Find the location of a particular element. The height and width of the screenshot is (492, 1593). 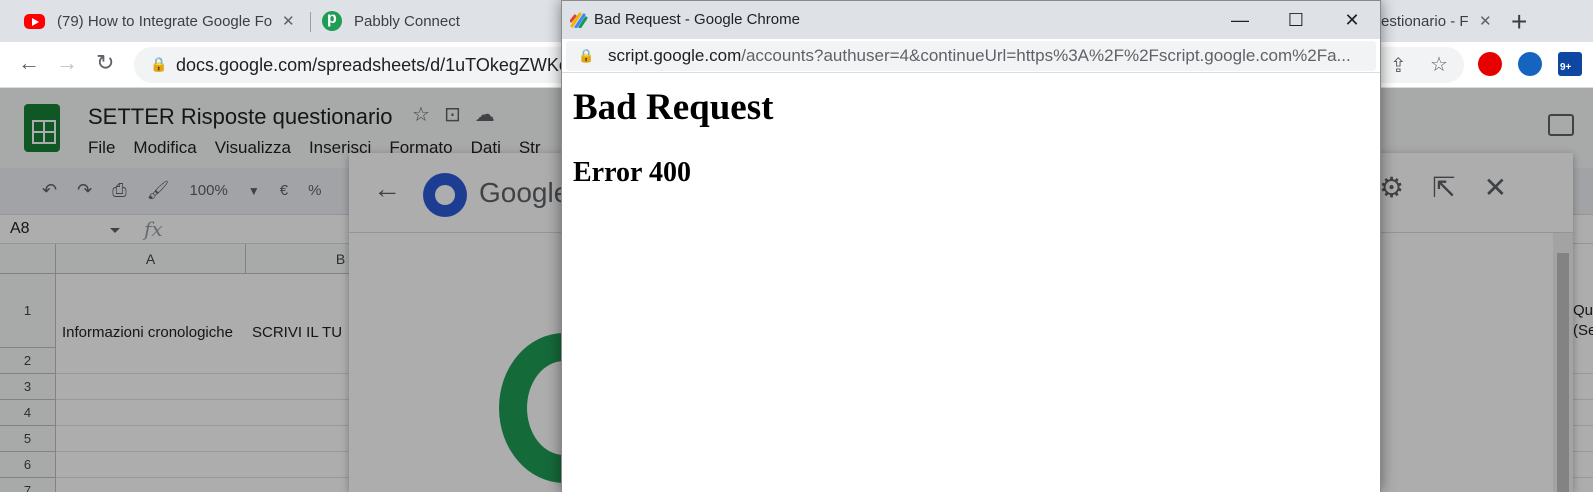

pabbly-icon is located at coordinates (332, 20).